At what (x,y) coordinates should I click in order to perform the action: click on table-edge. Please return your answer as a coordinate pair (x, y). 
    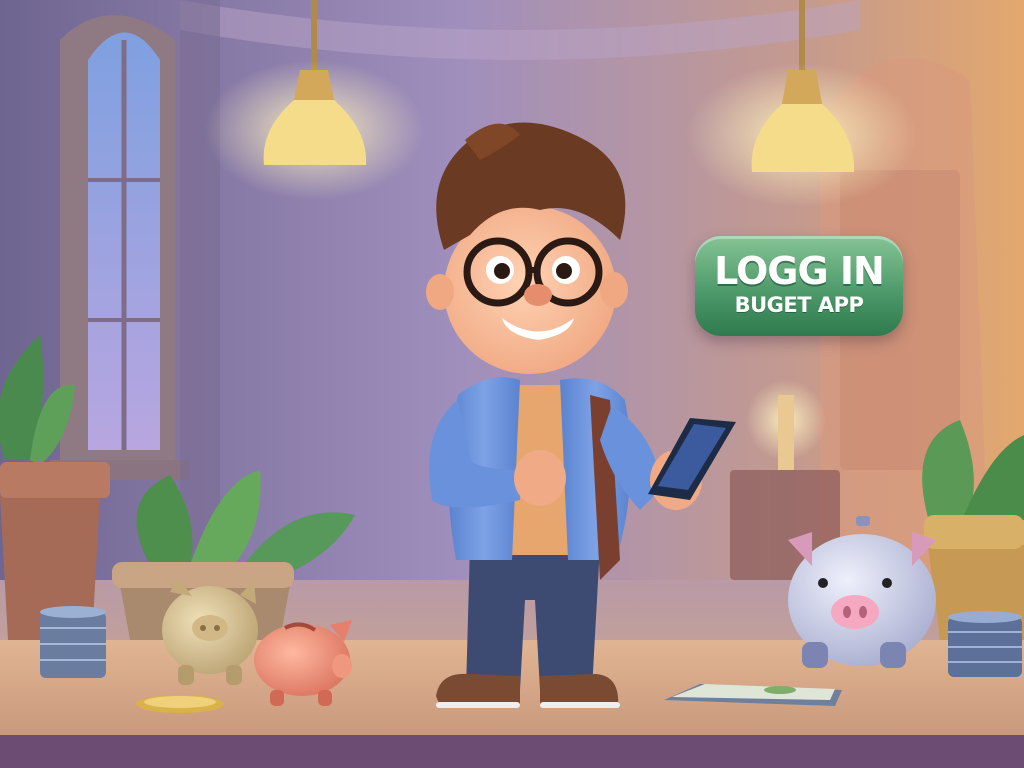
    Looking at the image, I should click on (512, 751).